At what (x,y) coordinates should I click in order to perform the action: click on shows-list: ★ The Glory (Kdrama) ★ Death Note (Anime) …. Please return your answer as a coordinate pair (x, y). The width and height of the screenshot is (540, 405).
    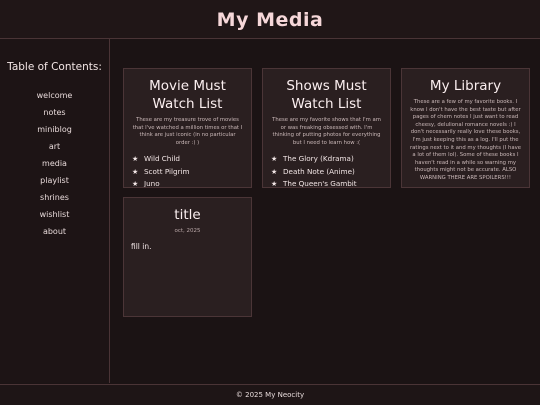
    Looking at the image, I should click on (330, 170).